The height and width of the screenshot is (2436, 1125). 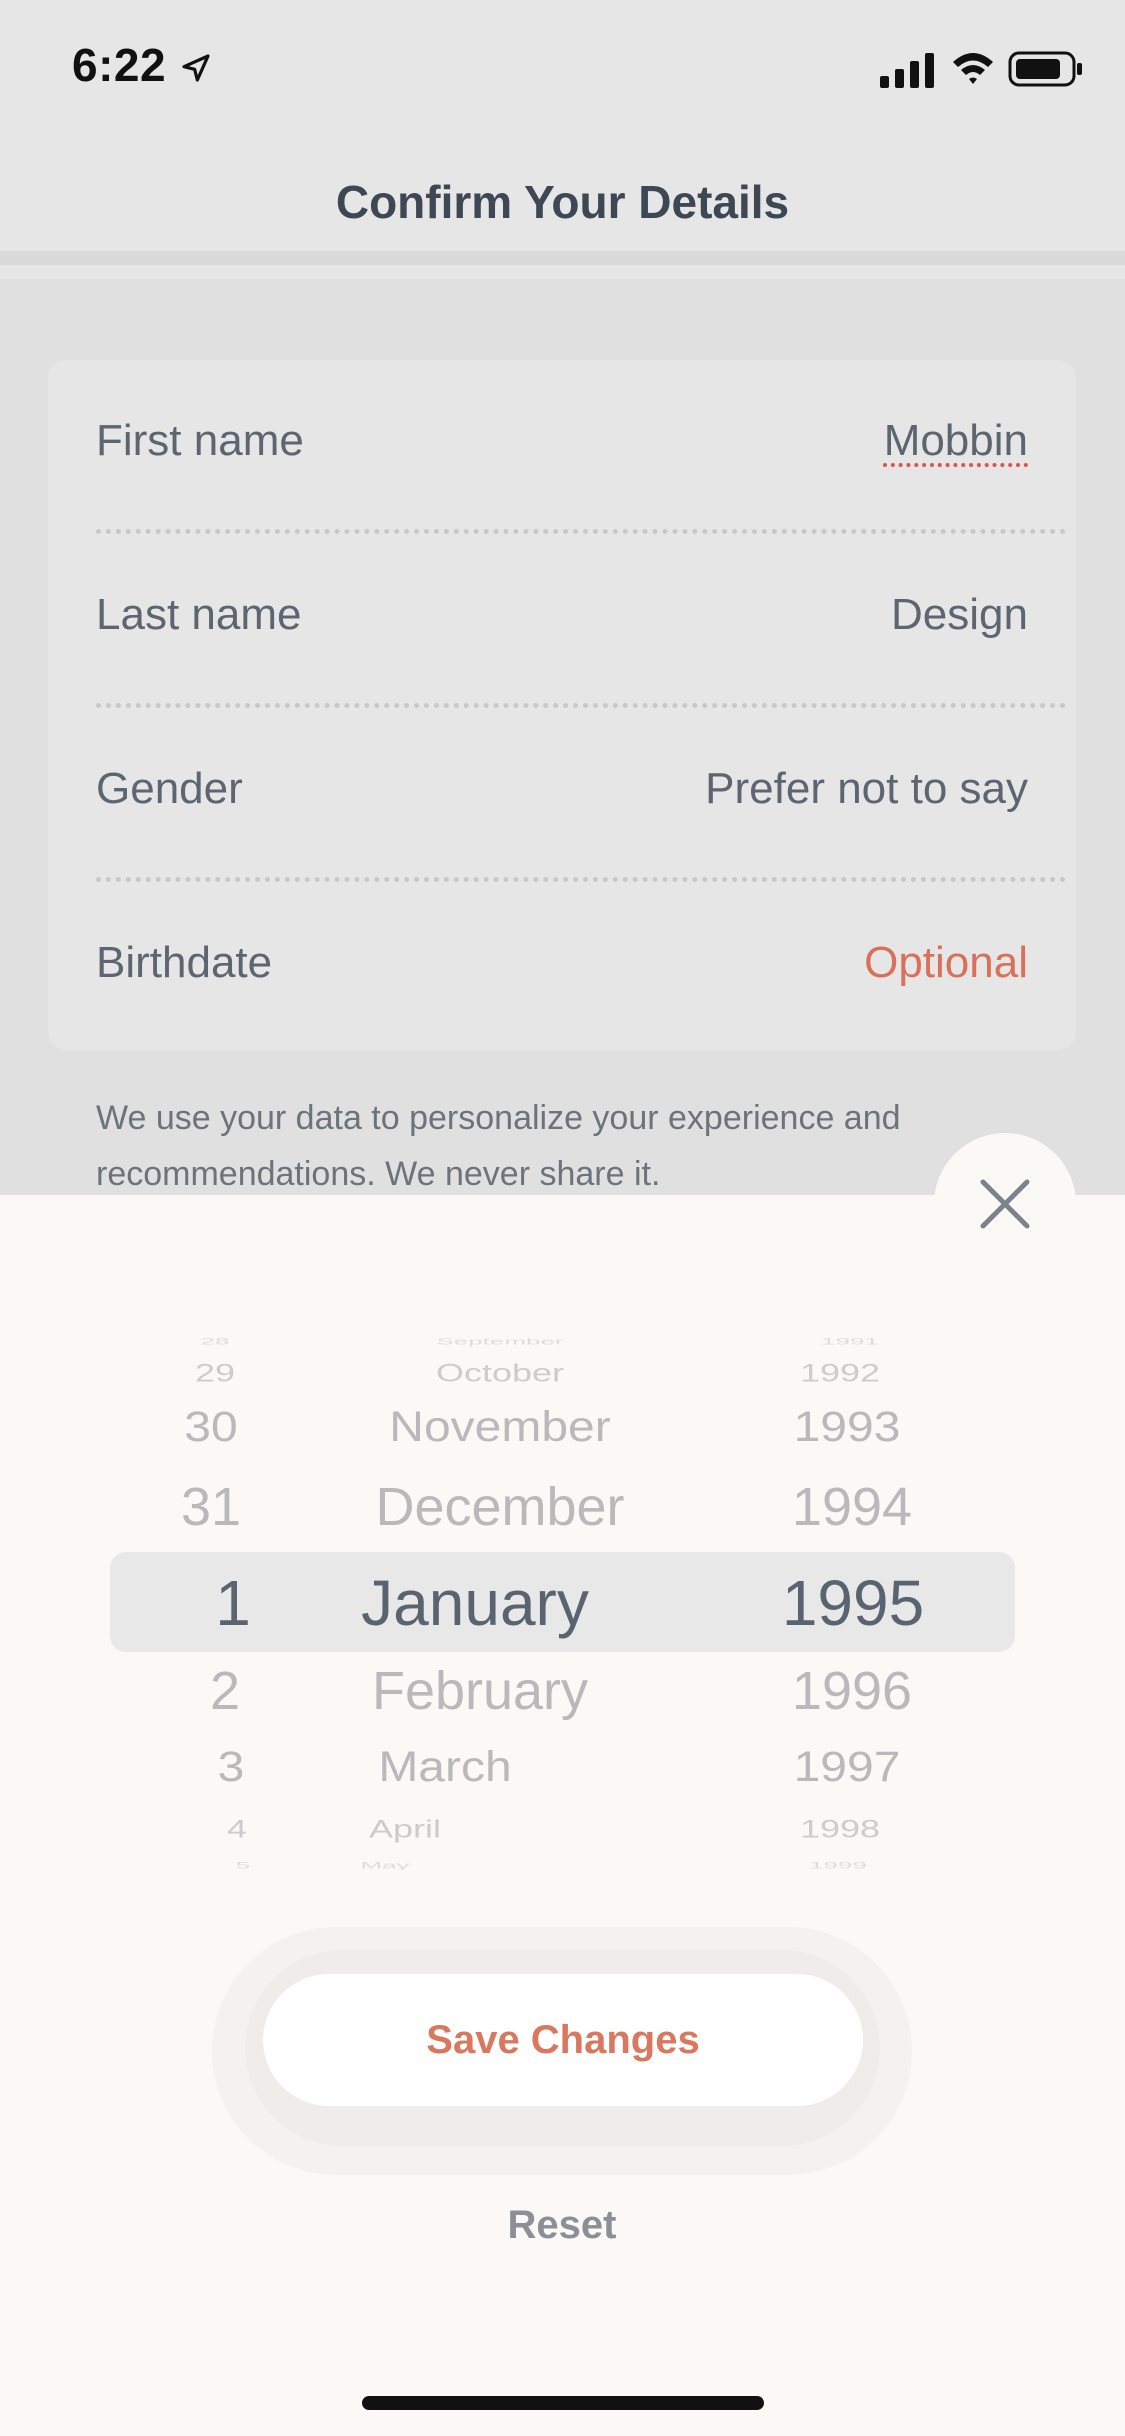 I want to click on picker-month-item: February, so click(x=480, y=1691).